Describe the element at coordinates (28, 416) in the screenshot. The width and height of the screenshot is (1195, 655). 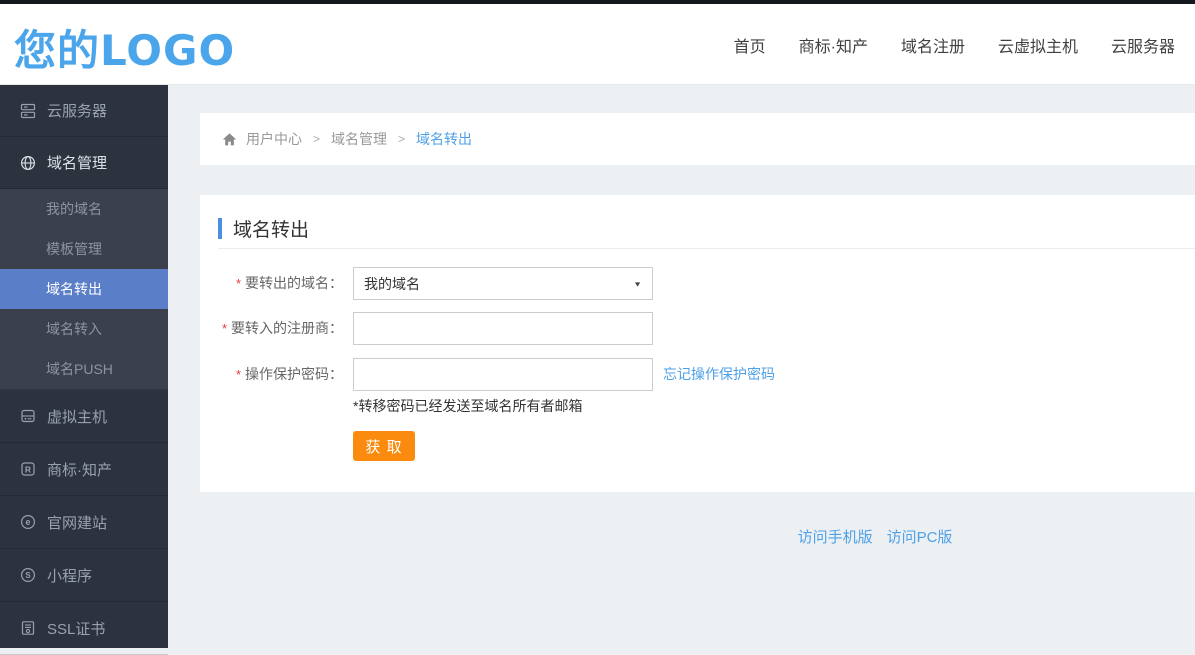
I see `host-icon` at that location.